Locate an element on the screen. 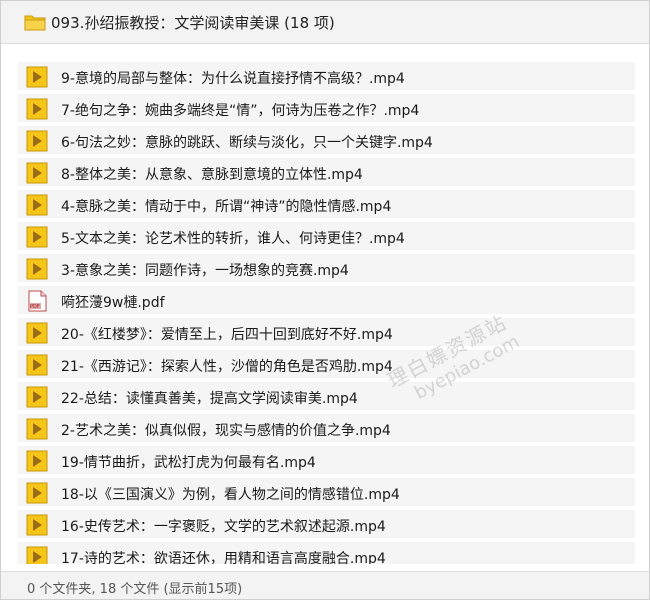 This screenshot has height=600, width=650. file-name: 3-意象之美：同题作诗，一场想象的竞赛.mp4 is located at coordinates (205, 271).